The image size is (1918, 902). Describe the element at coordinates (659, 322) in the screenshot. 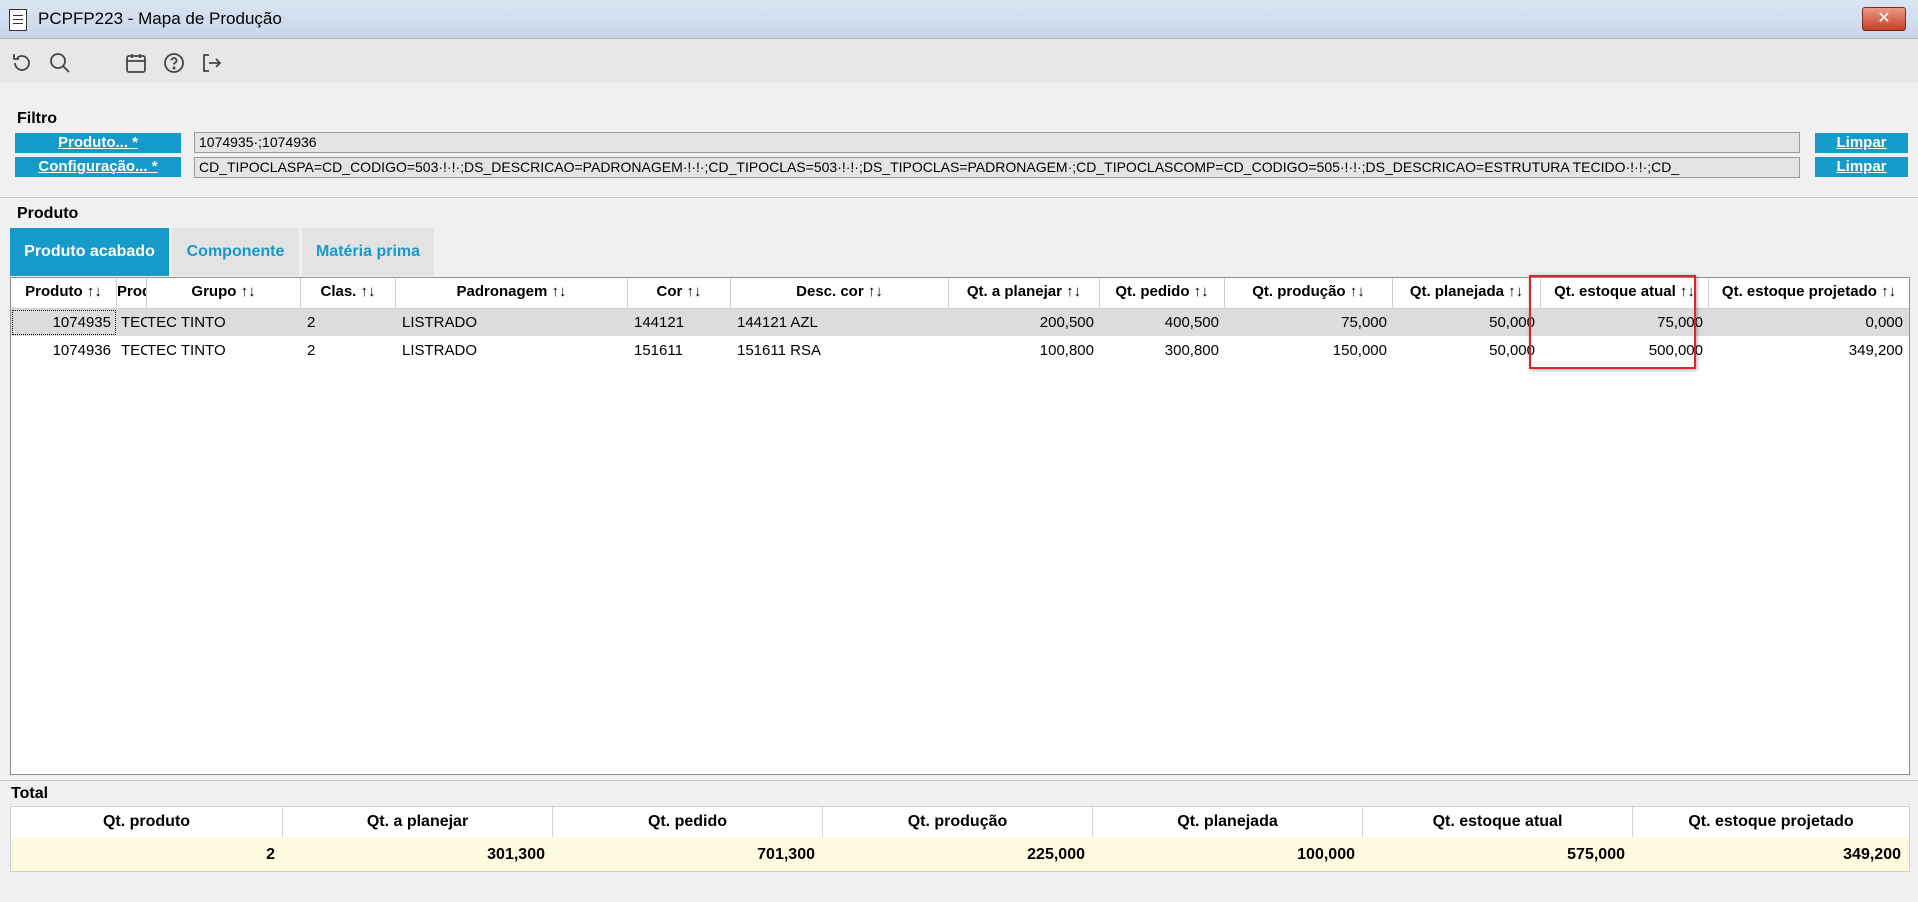

I see `cell-cor: 144121` at that location.